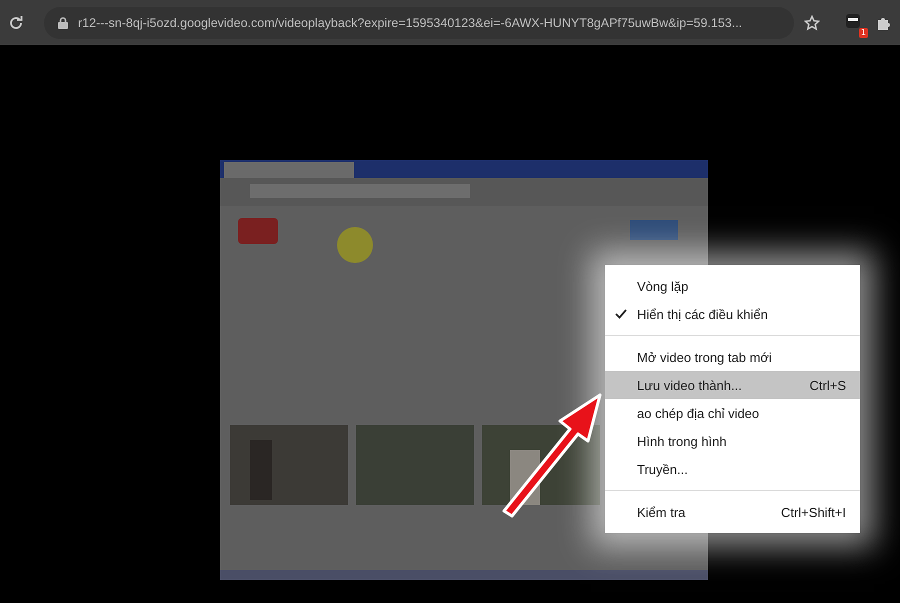  Describe the element at coordinates (732, 512) in the screenshot. I see `menu-item: Kiểm tra Ctrl+Shift+I` at that location.